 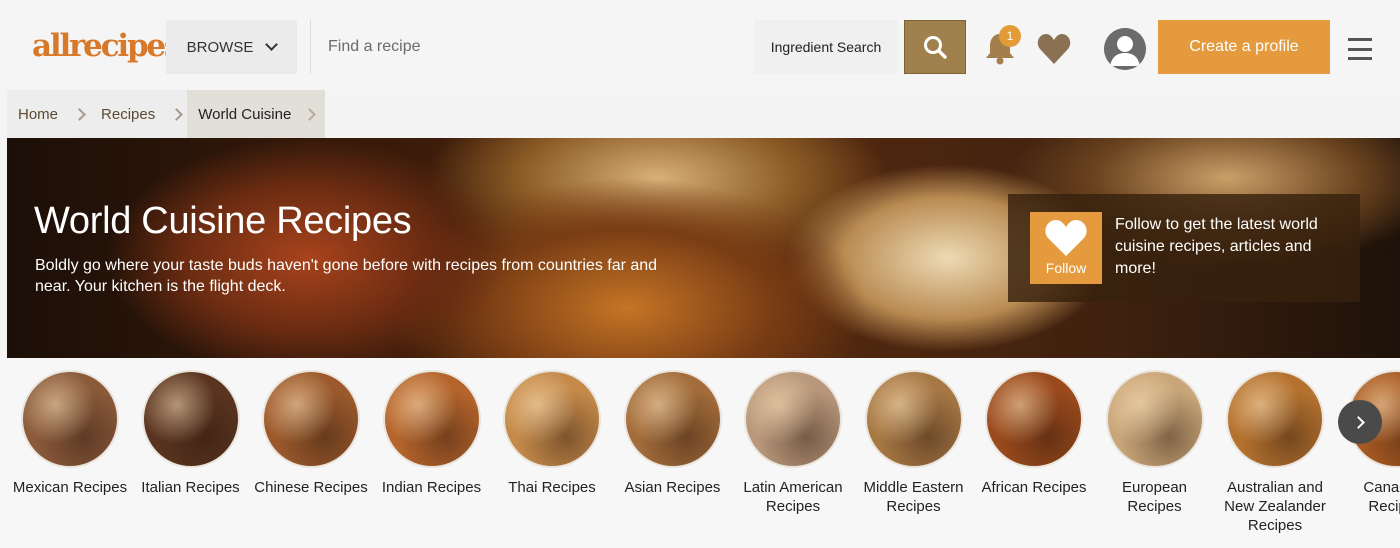 I want to click on search-button, so click(x=935, y=47).